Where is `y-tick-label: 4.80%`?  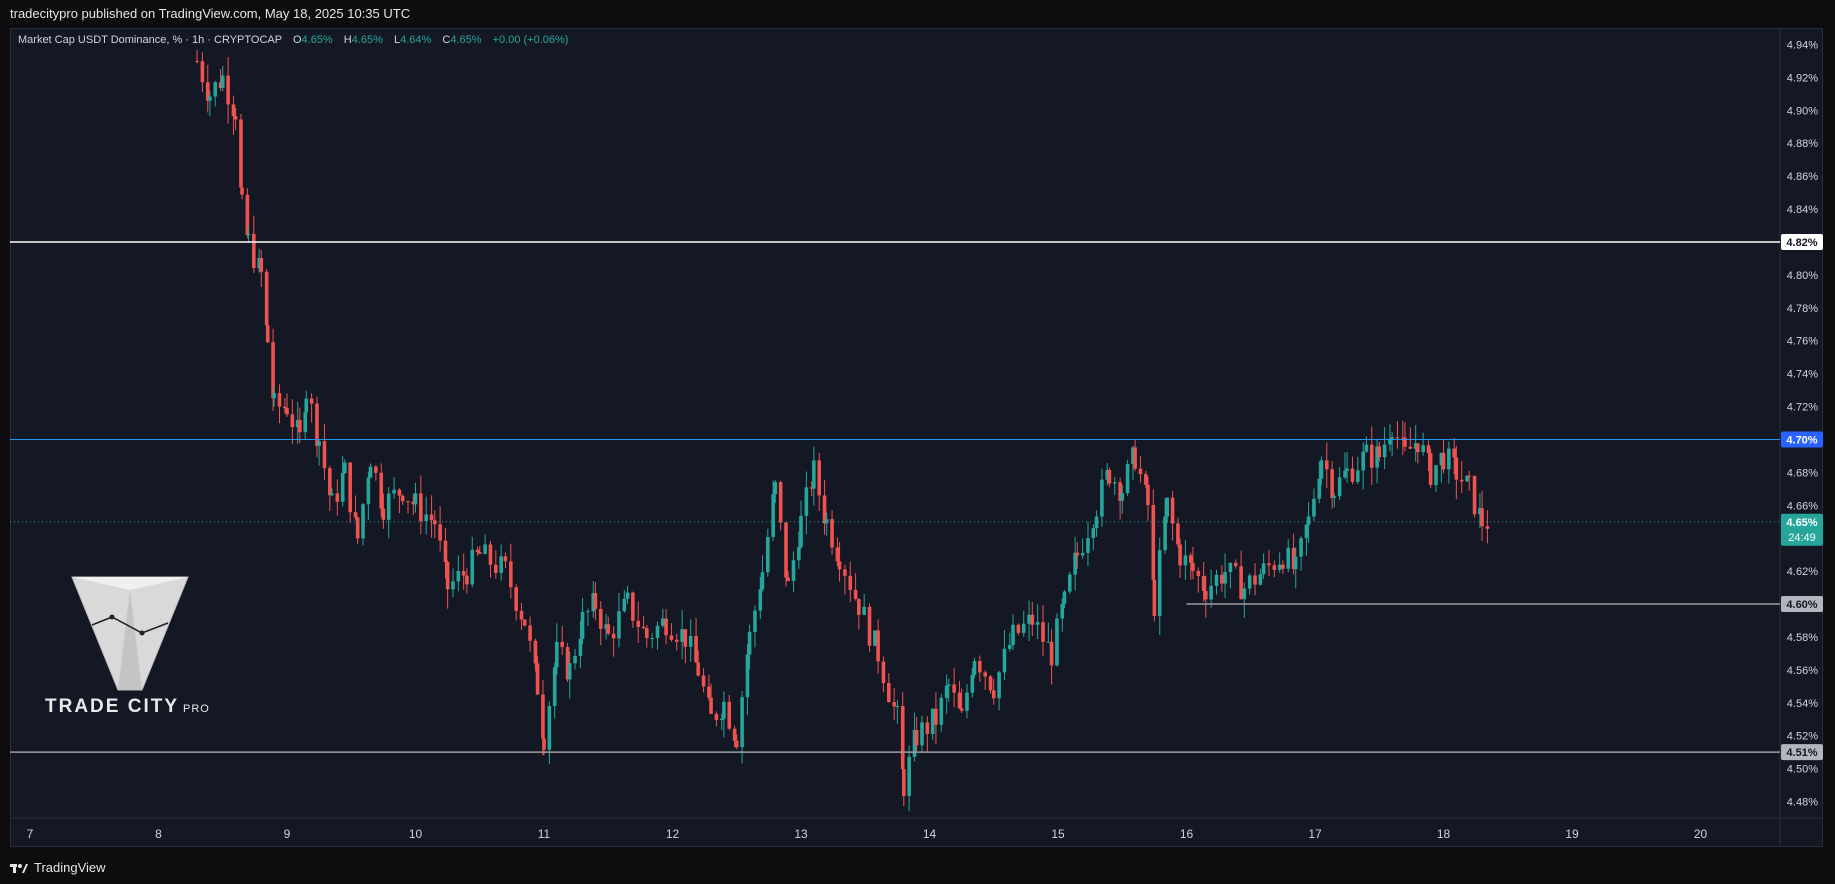 y-tick-label: 4.80% is located at coordinates (1802, 276).